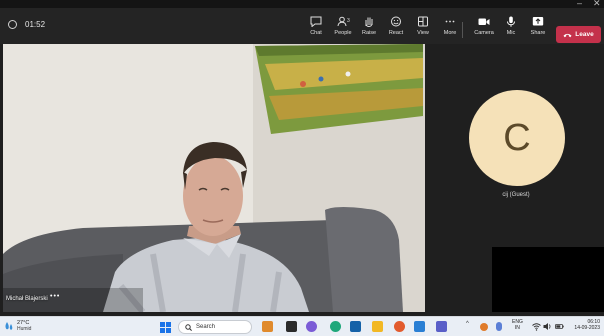 Image resolution: width=604 pixels, height=336 pixels. I want to click on close-window-button: ✕, so click(597, 4).